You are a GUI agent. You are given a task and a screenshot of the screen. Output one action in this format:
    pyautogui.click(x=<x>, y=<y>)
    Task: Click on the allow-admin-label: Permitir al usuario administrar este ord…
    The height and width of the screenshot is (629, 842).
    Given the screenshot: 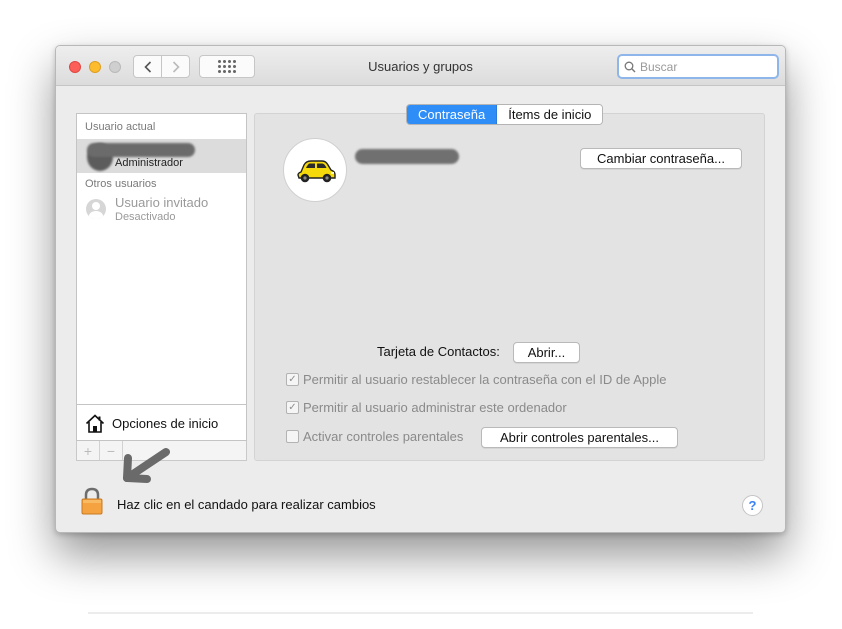 What is the action you would take?
    pyautogui.click(x=435, y=407)
    